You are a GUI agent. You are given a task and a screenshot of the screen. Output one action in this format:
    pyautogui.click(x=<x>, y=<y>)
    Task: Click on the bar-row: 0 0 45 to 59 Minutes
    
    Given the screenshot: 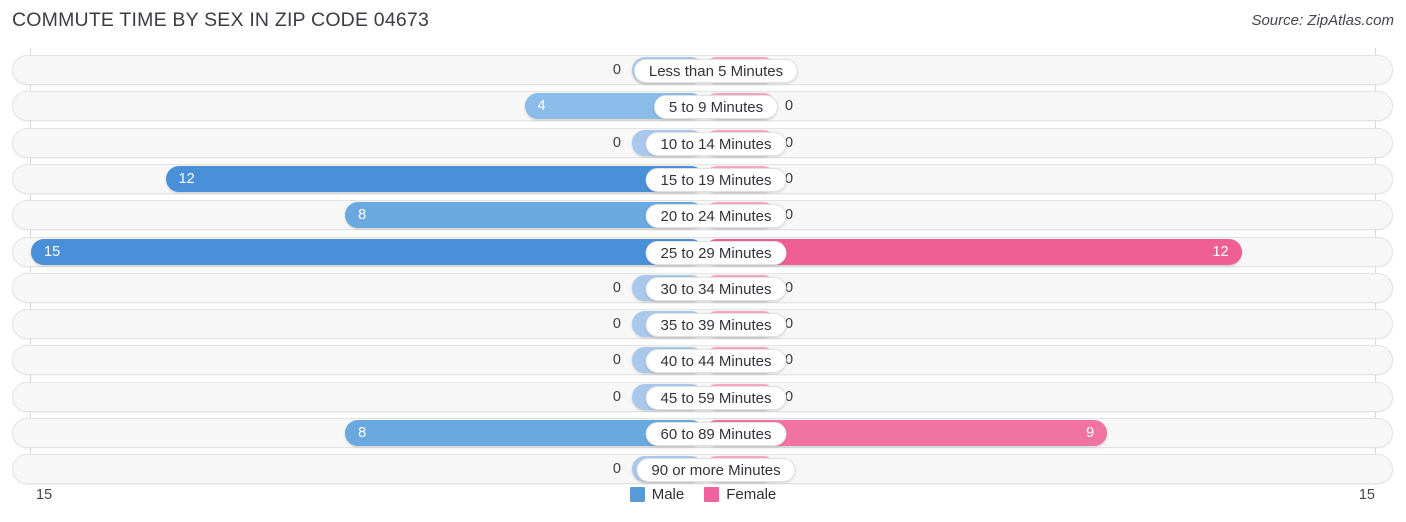 What is the action you would take?
    pyautogui.click(x=702, y=396)
    